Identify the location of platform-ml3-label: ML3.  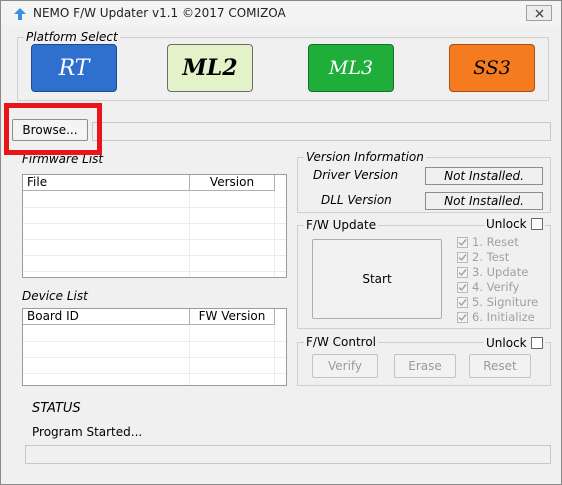
(351, 68).